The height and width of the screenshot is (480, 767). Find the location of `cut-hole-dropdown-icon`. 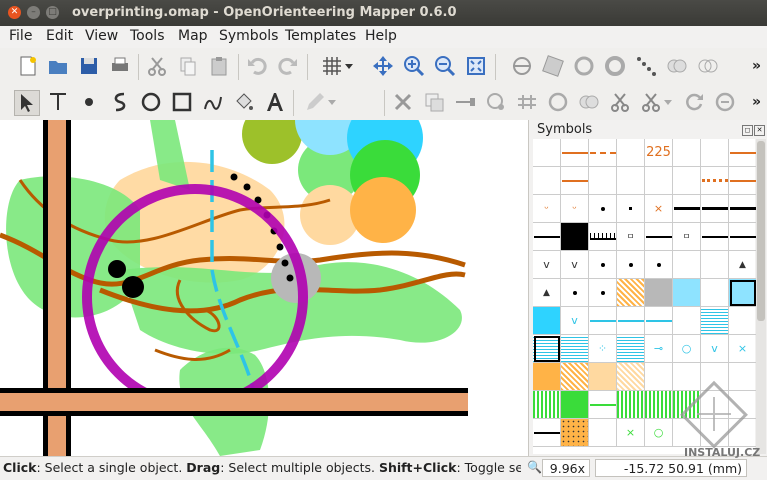

cut-hole-dropdown-icon is located at coordinates (668, 102).